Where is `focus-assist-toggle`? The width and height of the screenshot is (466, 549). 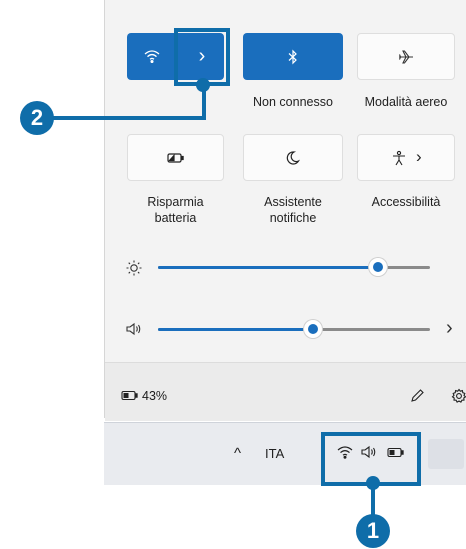 focus-assist-toggle is located at coordinates (293, 157).